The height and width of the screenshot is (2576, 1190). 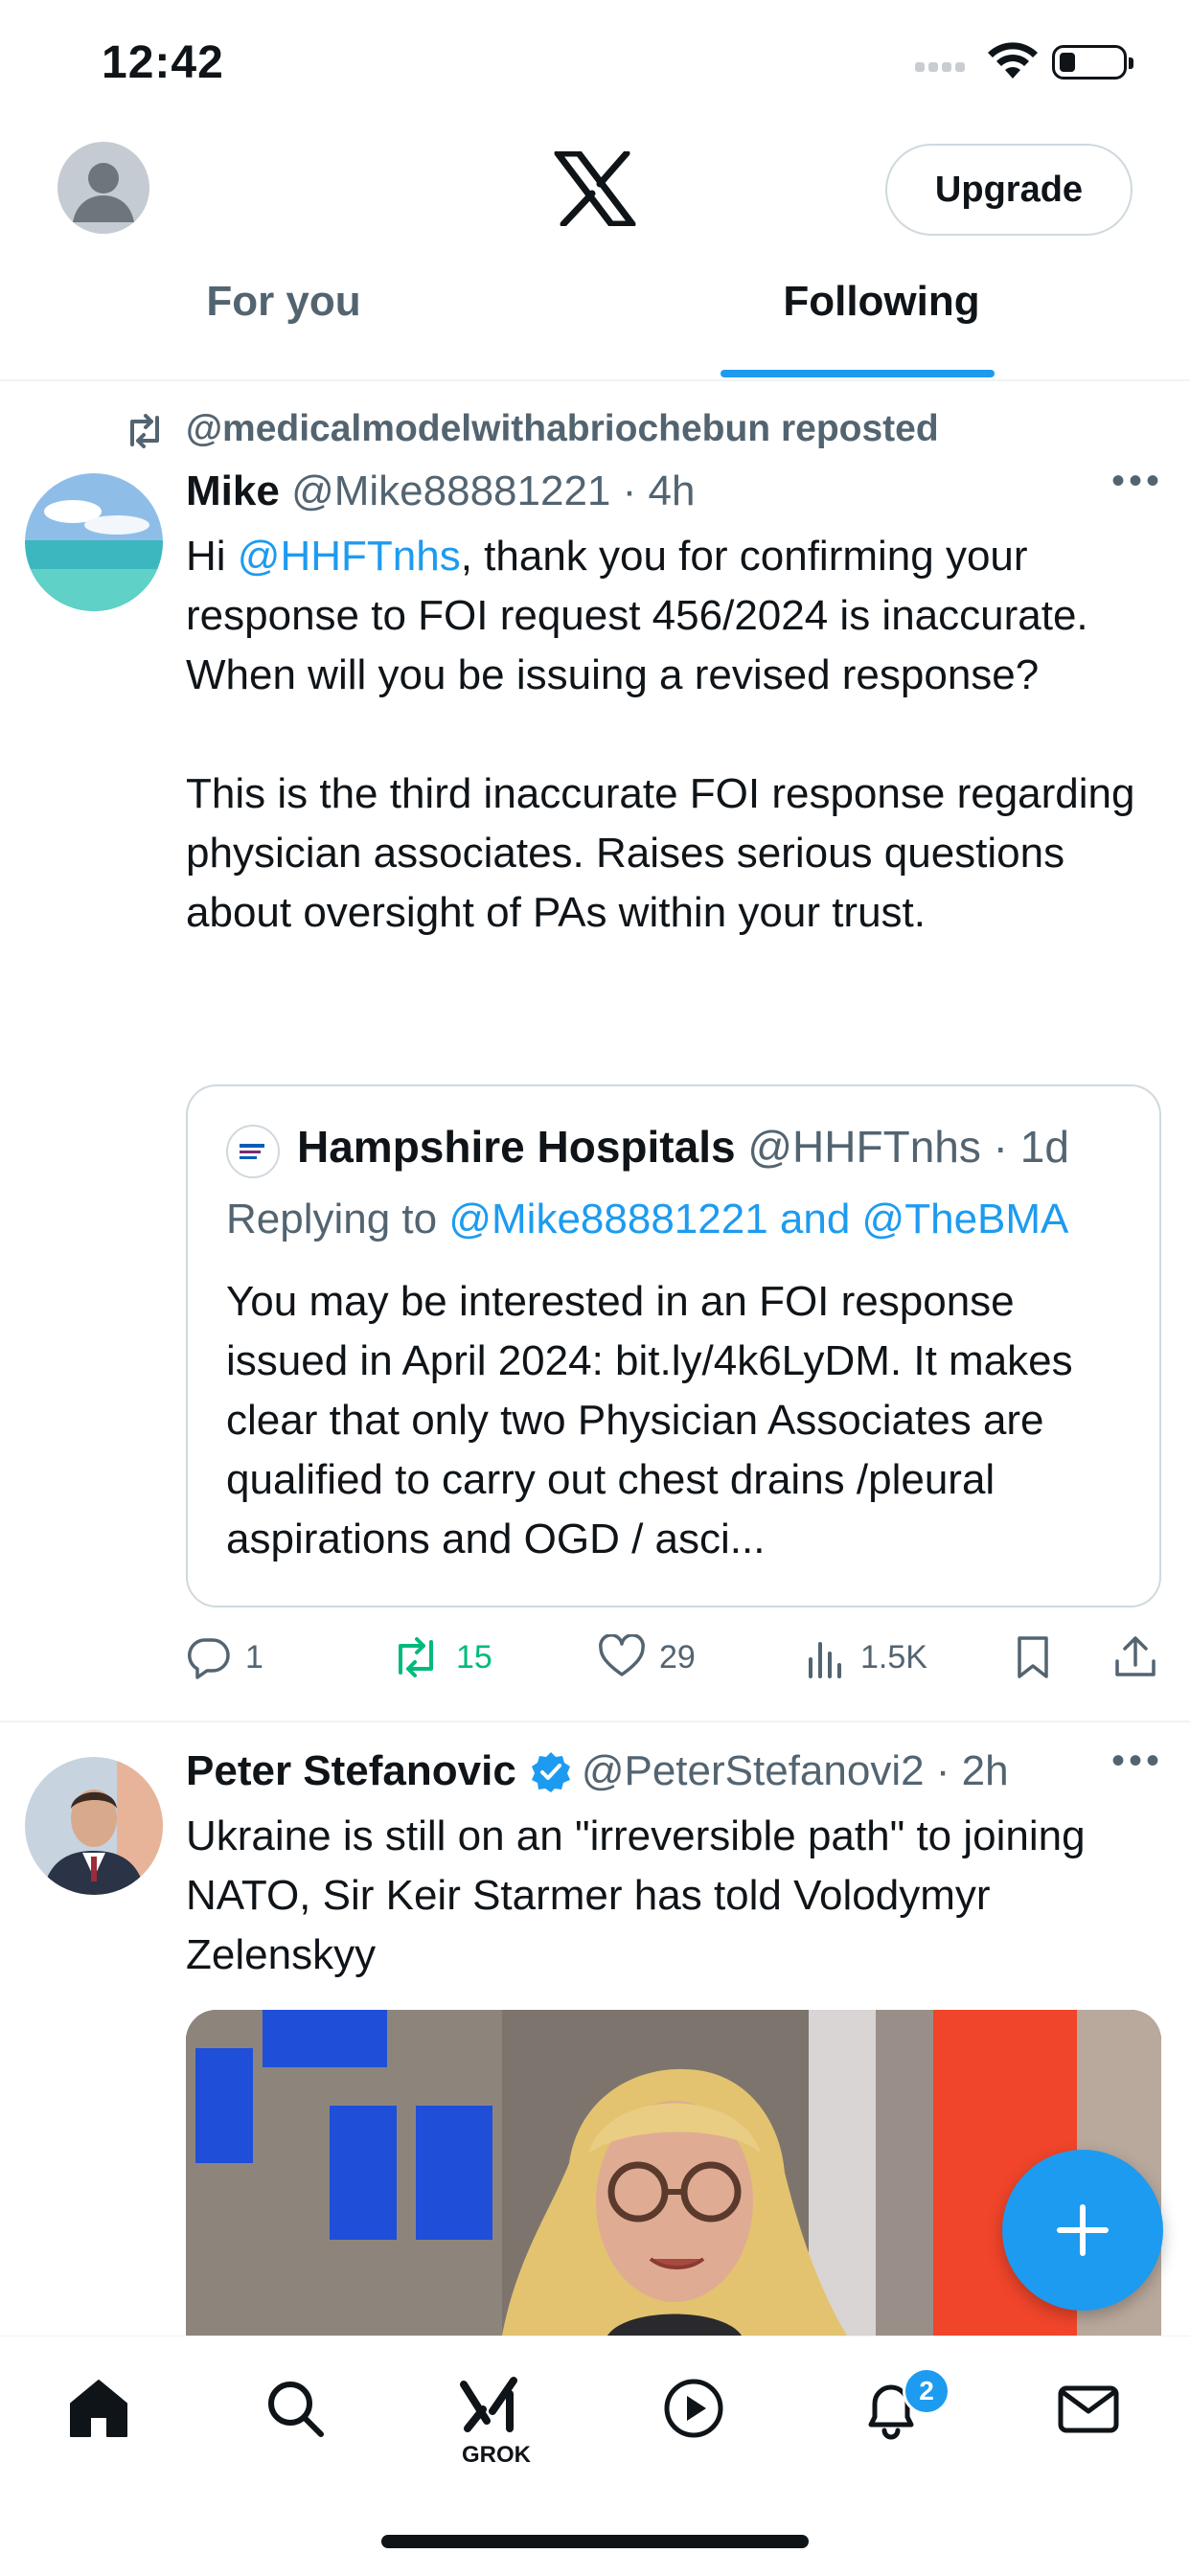 What do you see at coordinates (1135, 1656) in the screenshot?
I see `share-icon` at bounding box center [1135, 1656].